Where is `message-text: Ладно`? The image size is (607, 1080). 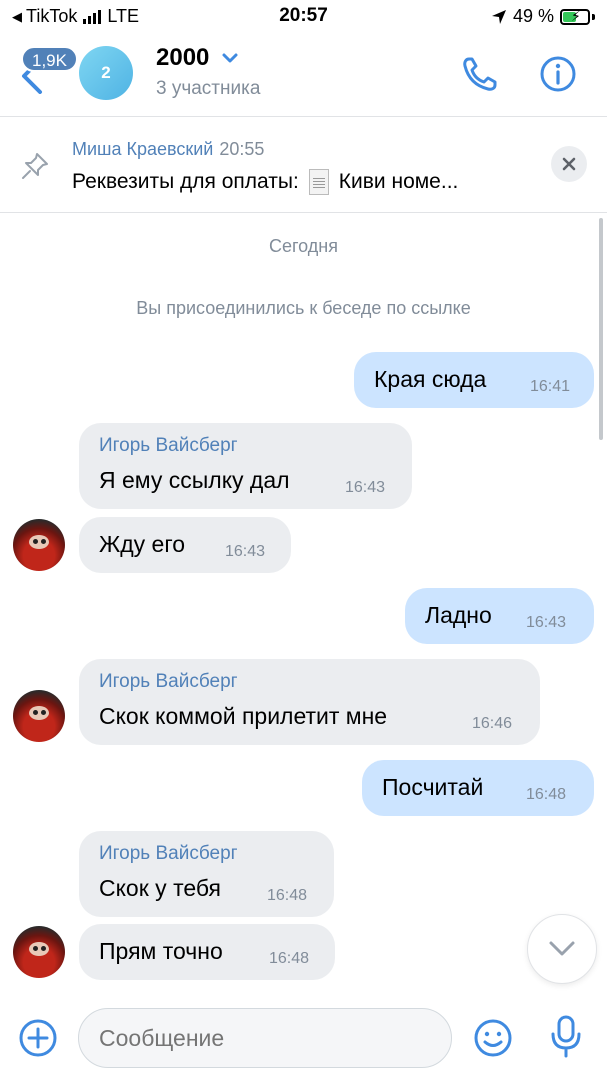
message-text: Ладно is located at coordinates (458, 615).